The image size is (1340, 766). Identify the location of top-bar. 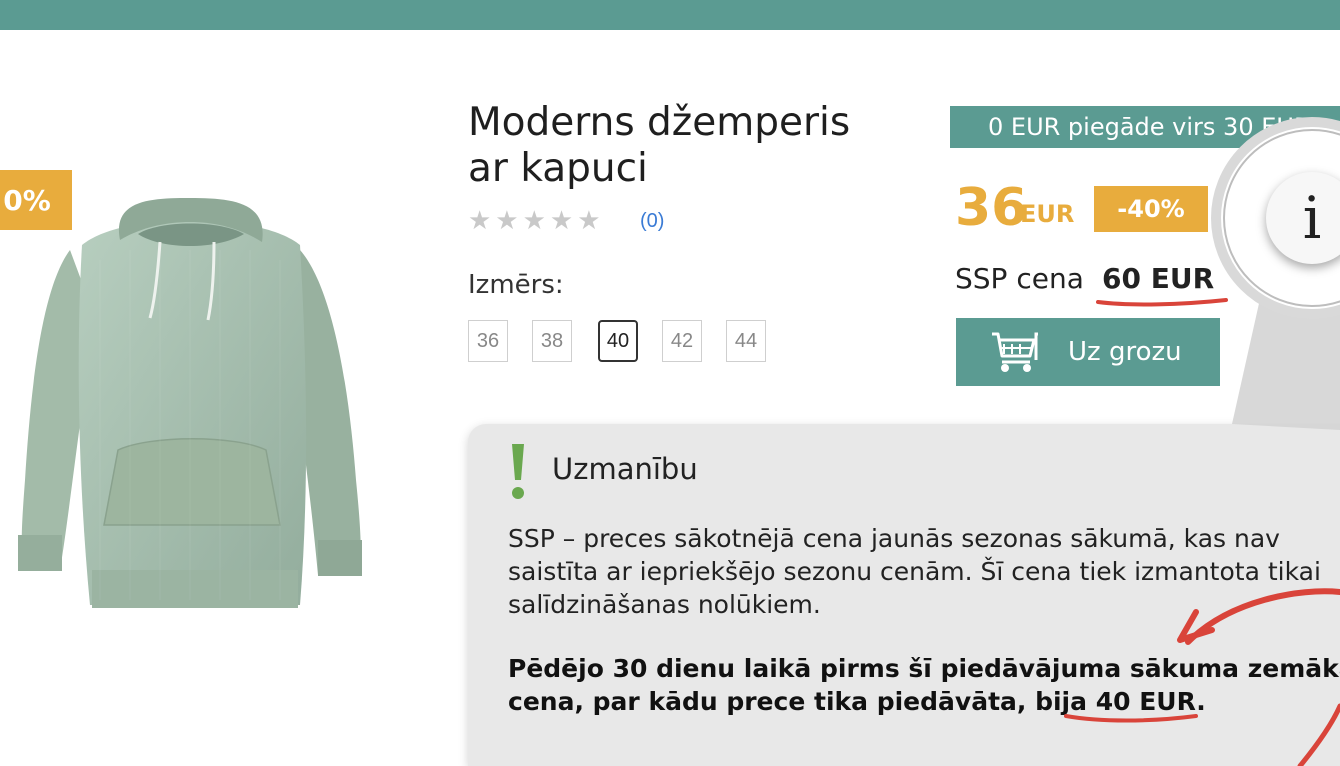
(670, 15).